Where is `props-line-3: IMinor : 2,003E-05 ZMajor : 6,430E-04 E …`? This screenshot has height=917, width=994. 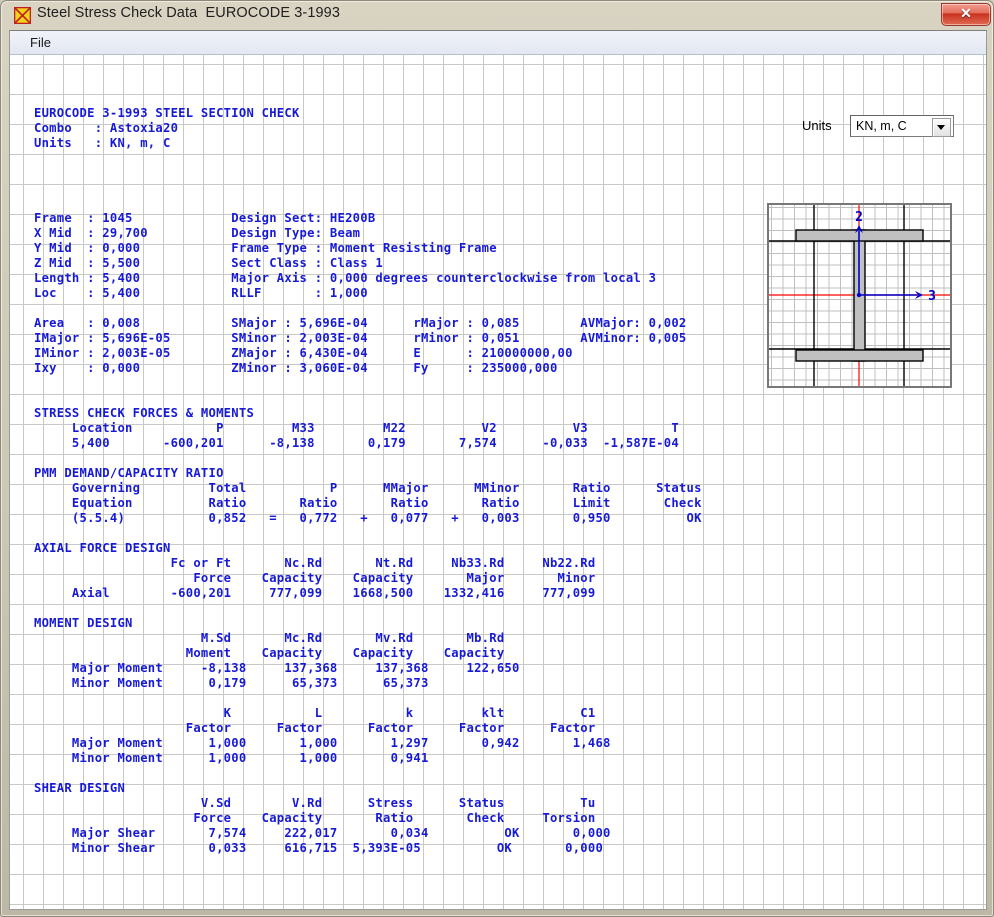
props-line-3: IMinor : 2,003E-05 ZMajor : 6,430E-04 E … is located at coordinates (303, 353).